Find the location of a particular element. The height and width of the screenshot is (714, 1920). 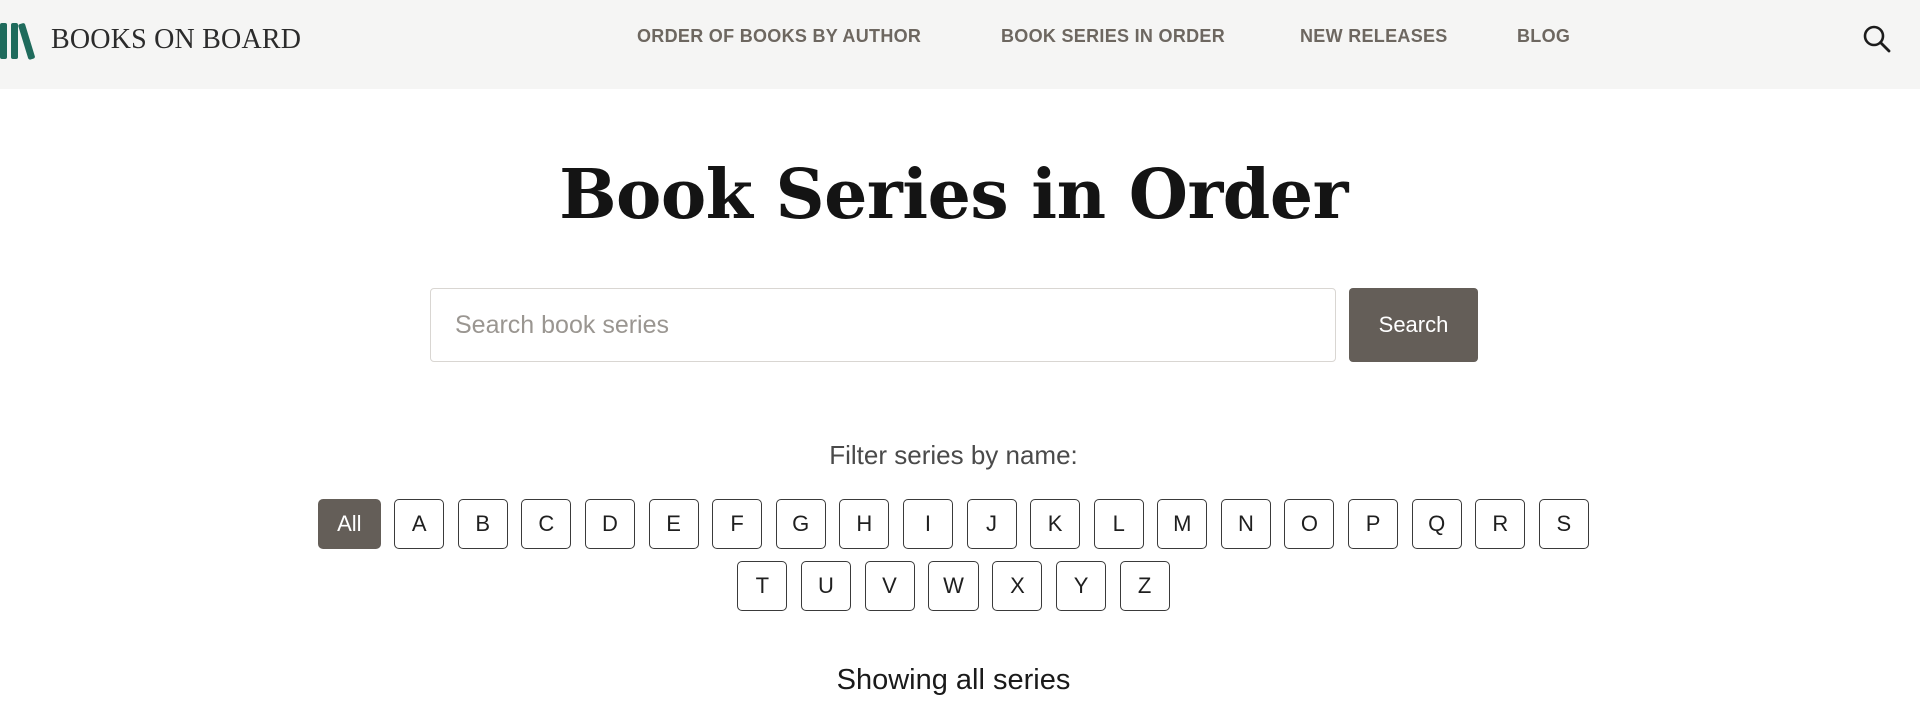

filter-letter-t-button: T is located at coordinates (762, 586).